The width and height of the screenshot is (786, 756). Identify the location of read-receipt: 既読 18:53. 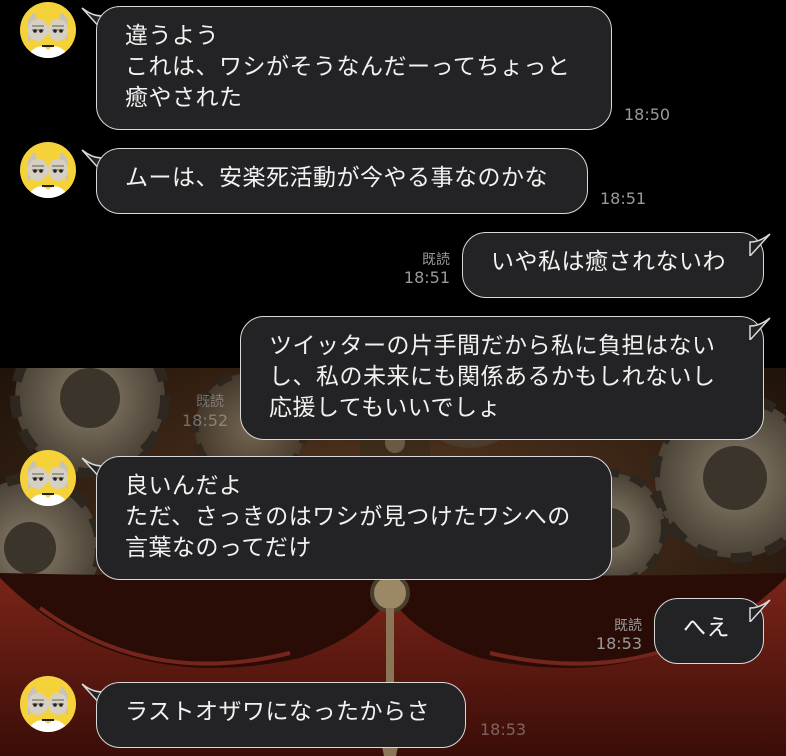
(616, 635).